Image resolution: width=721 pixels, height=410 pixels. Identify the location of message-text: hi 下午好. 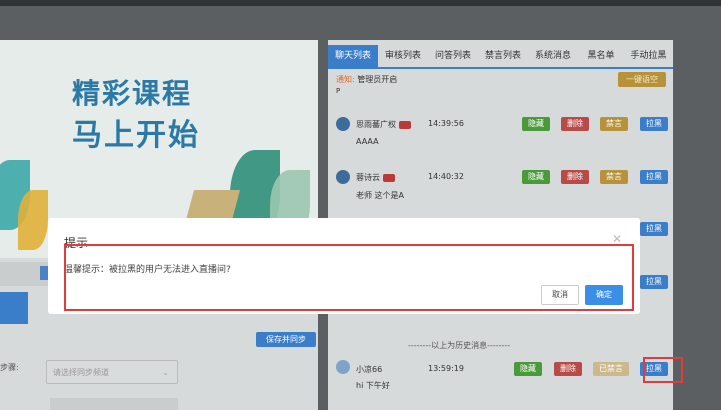
(373, 385).